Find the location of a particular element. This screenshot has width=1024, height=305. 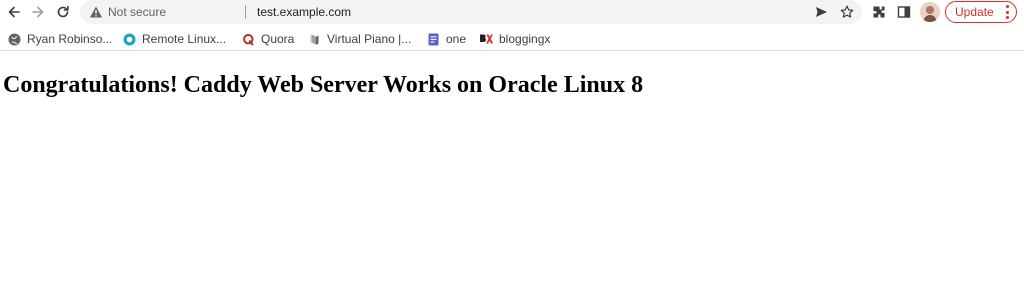

reload-button is located at coordinates (63, 12).